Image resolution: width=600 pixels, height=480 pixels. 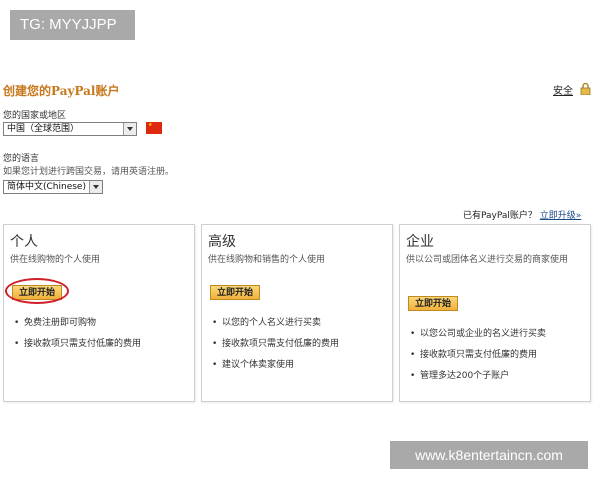 I want to click on feature-item: 管理多达200个子账户, so click(x=497, y=376).